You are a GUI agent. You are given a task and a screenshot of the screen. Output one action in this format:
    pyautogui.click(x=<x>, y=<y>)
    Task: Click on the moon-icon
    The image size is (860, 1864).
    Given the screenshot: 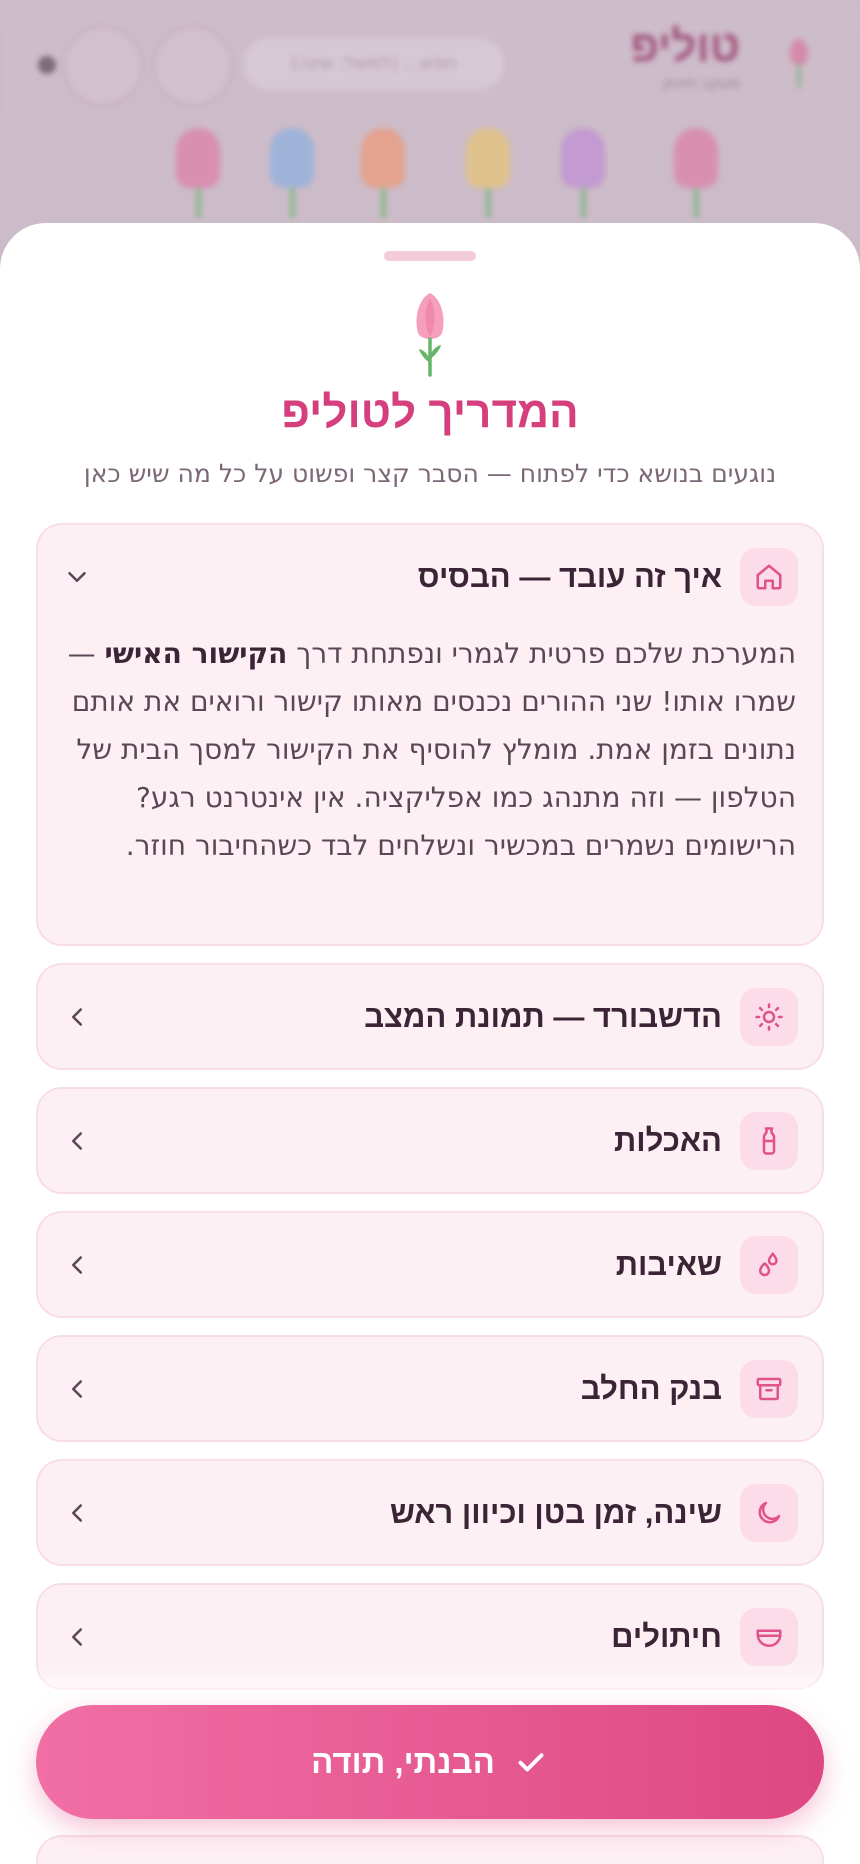 What is the action you would take?
    pyautogui.click(x=769, y=1513)
    